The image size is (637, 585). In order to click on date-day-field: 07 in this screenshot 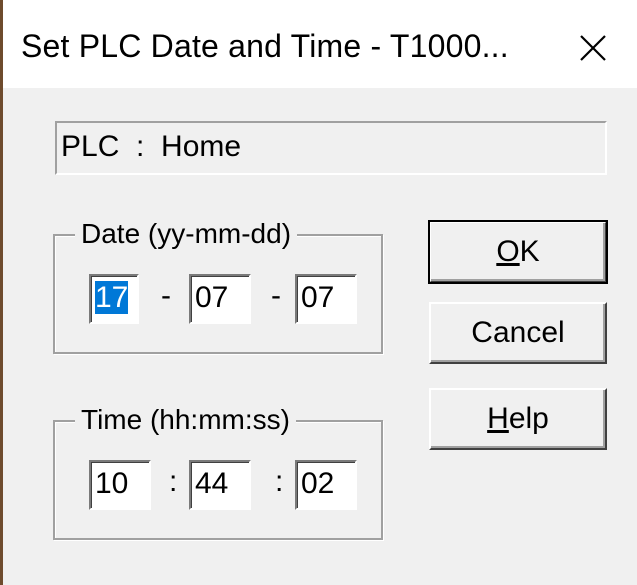, I will do `click(326, 299)`.